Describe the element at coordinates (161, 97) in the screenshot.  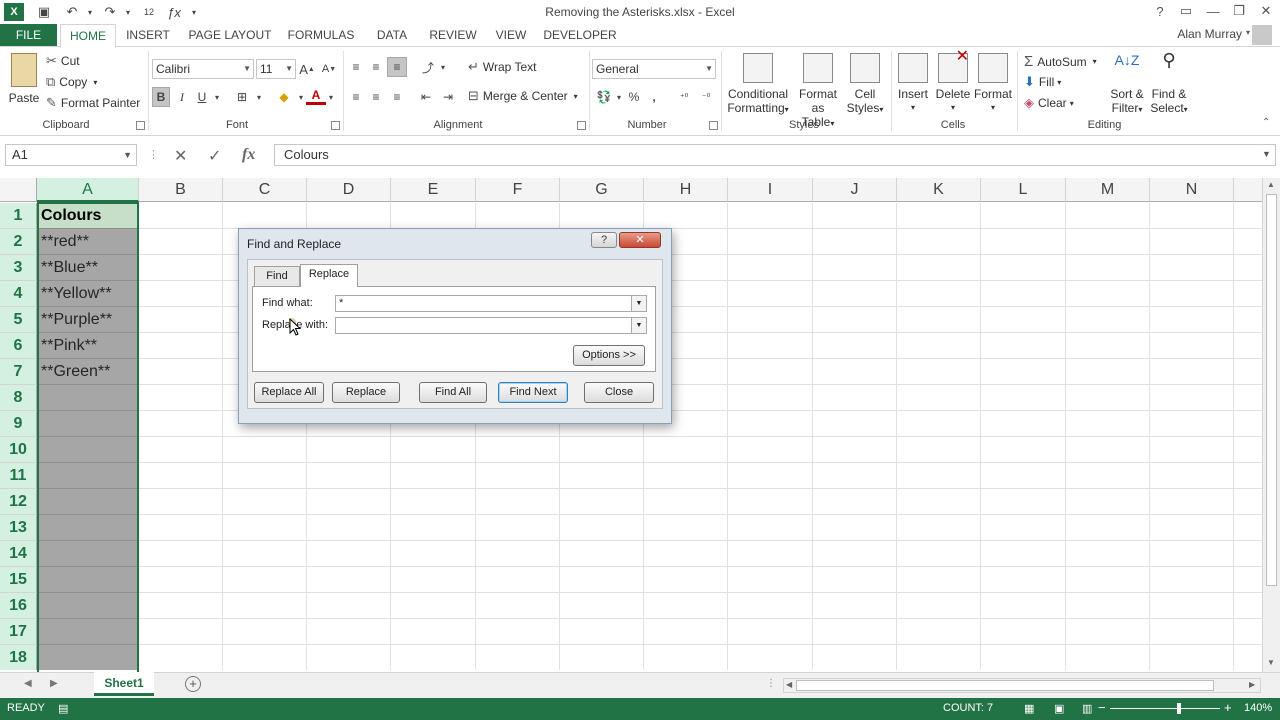
I see `bold-button: B` at that location.